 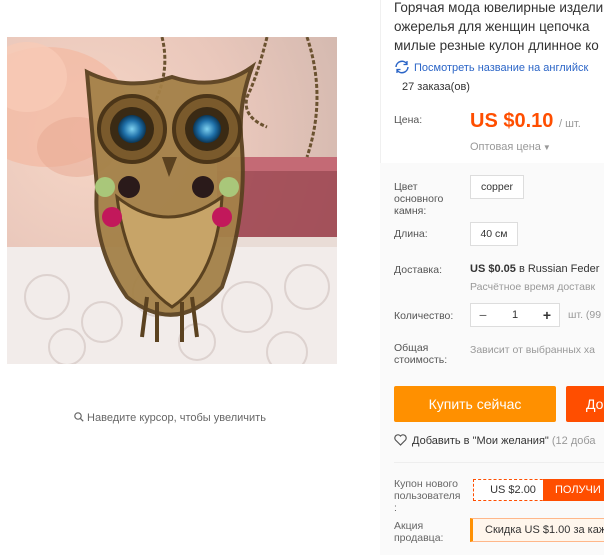 I want to click on color-option-copper: copper, so click(x=497, y=187).